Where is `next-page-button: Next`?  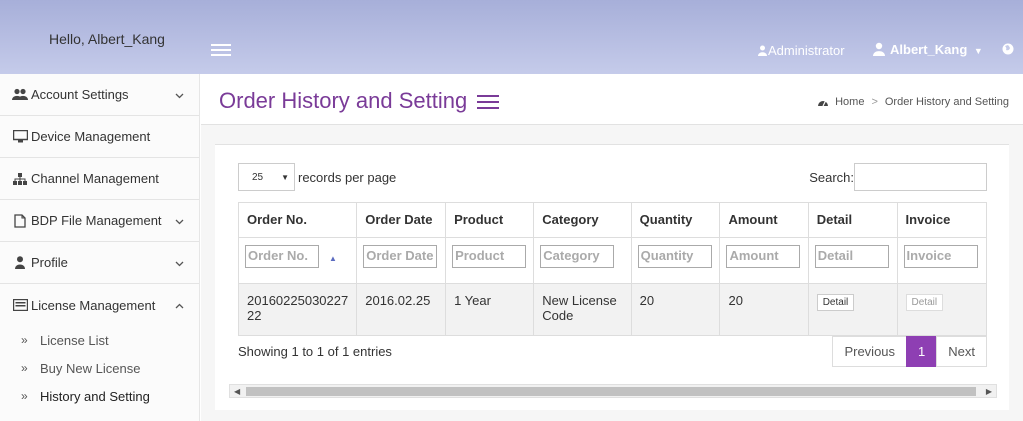
next-page-button: Next is located at coordinates (961, 351).